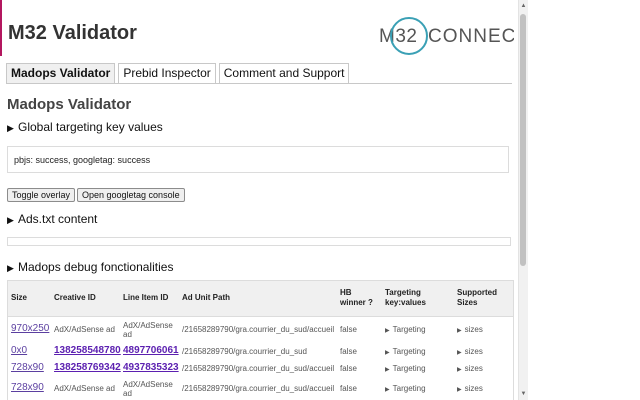 This screenshot has height=400, width=640. What do you see at coordinates (41, 195) in the screenshot?
I see `toggle-overlay-button: Toggle overlay` at bounding box center [41, 195].